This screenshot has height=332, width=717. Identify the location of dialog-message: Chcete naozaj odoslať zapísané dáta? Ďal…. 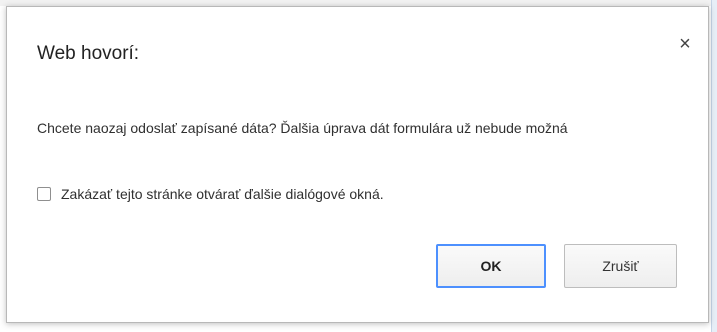
(302, 128).